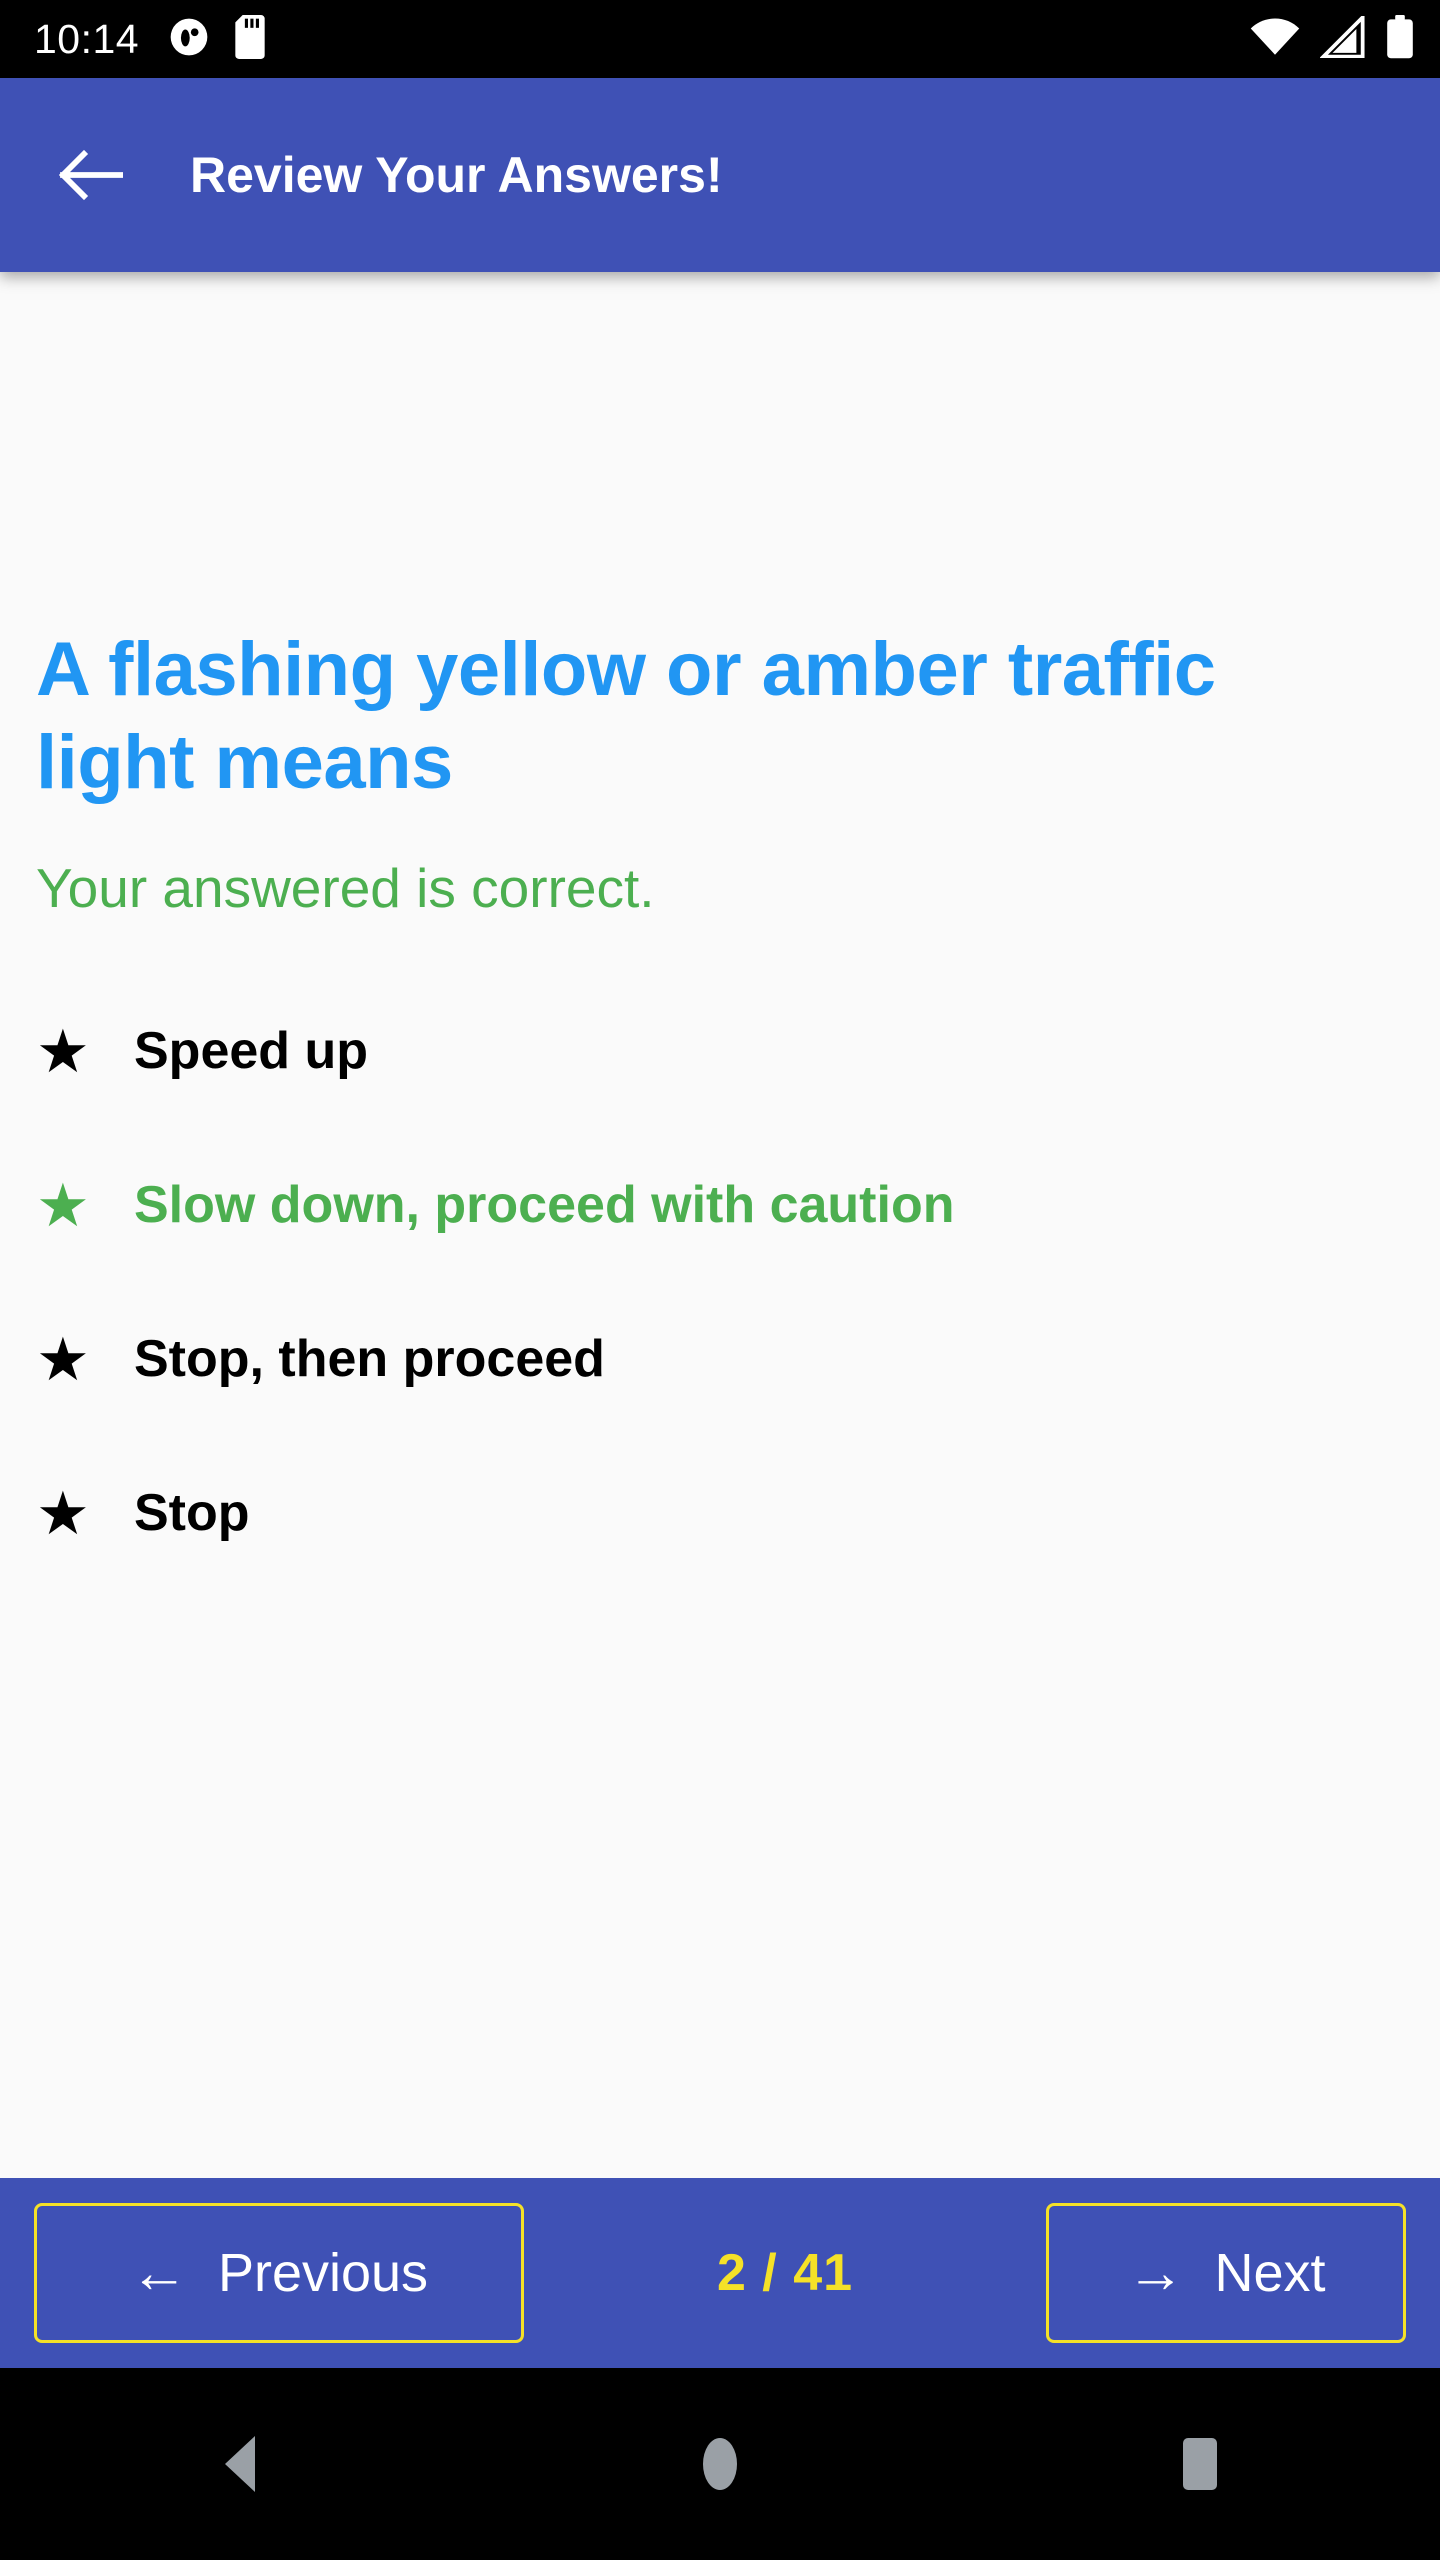 This screenshot has width=1440, height=2560. I want to click on answer-option-label: Stop, then proceed, so click(369, 1359).